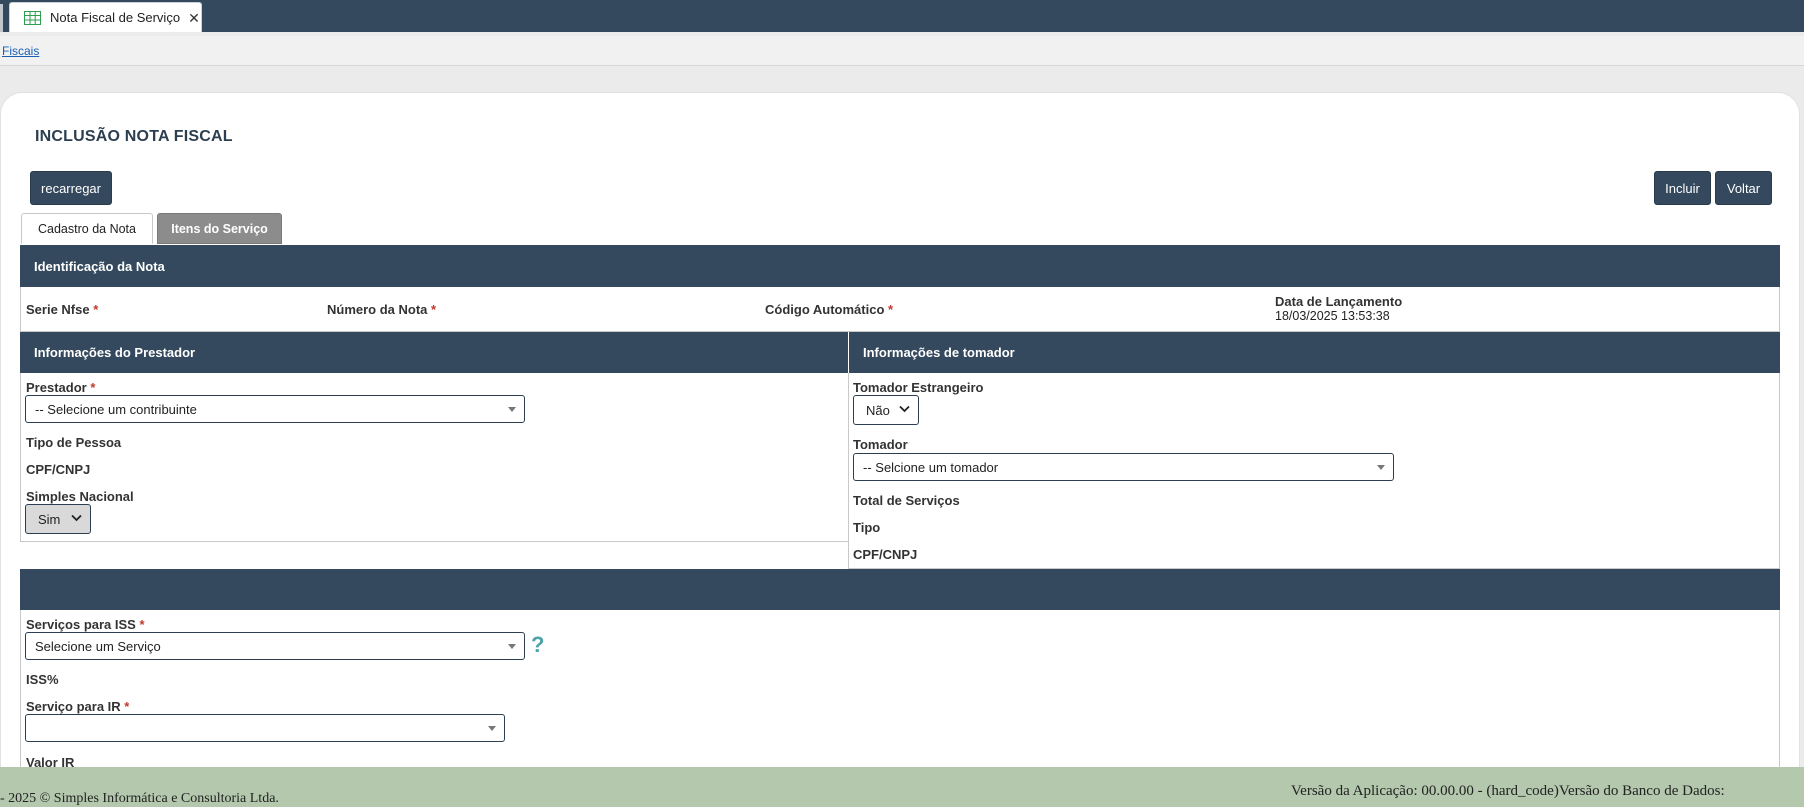 Image resolution: width=1804 pixels, height=807 pixels. What do you see at coordinates (99, 266) in the screenshot?
I see `section-title: Identificação da Nota` at bounding box center [99, 266].